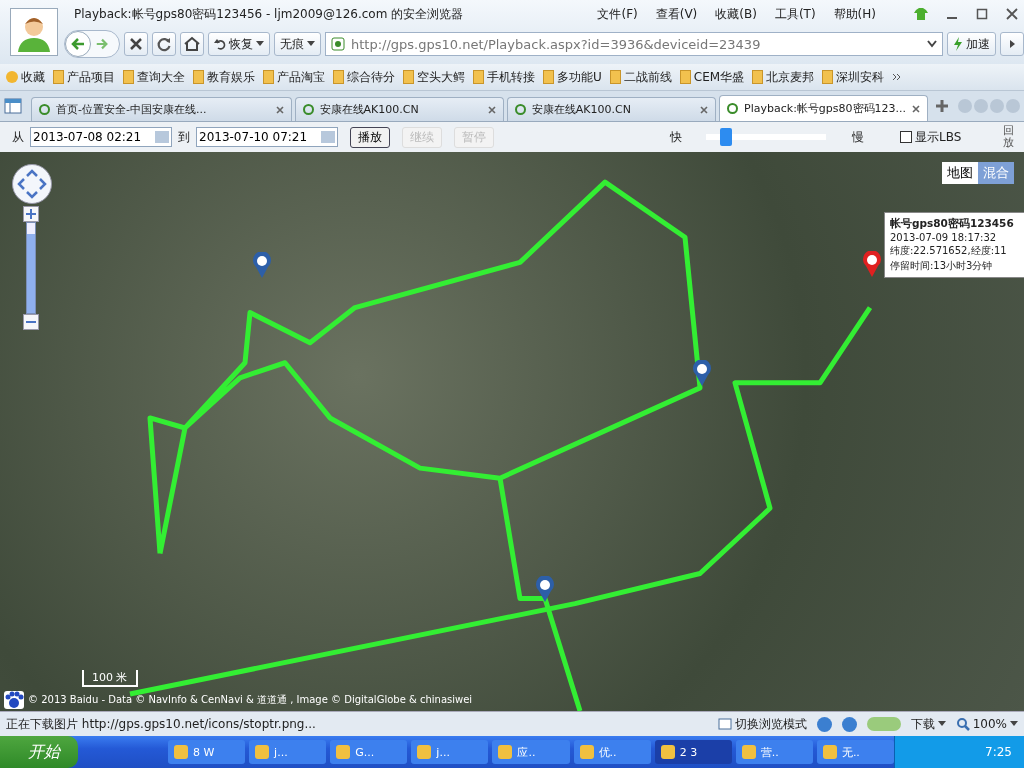 The width and height of the screenshot is (1024, 768). What do you see at coordinates (25, 77) in the screenshot?
I see `bookmark-item: 收藏` at bounding box center [25, 77].